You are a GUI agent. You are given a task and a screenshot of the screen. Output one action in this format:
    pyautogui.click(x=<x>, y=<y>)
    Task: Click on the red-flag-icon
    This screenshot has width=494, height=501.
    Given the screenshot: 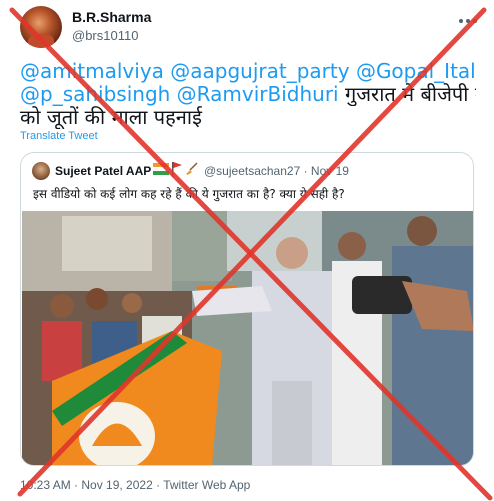 What is the action you would take?
    pyautogui.click(x=177, y=169)
    